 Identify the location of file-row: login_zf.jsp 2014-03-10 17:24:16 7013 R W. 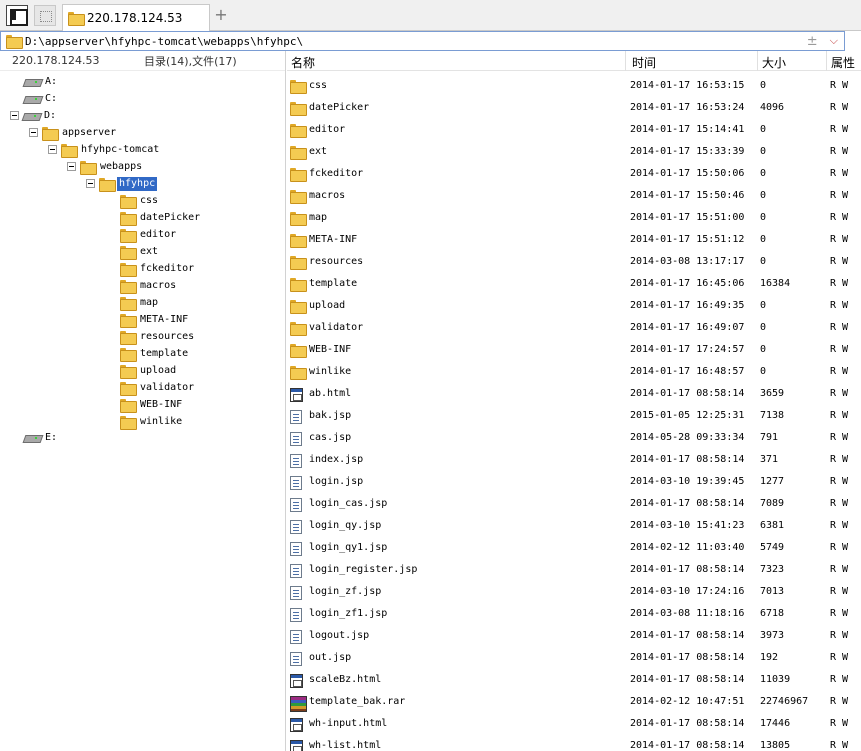
(574, 592).